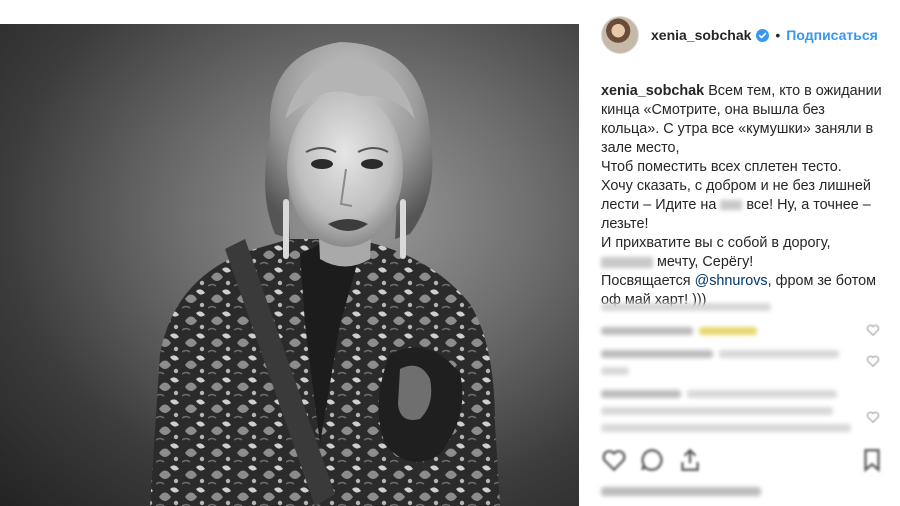 The image size is (900, 506). I want to click on avatar, so click(620, 35).